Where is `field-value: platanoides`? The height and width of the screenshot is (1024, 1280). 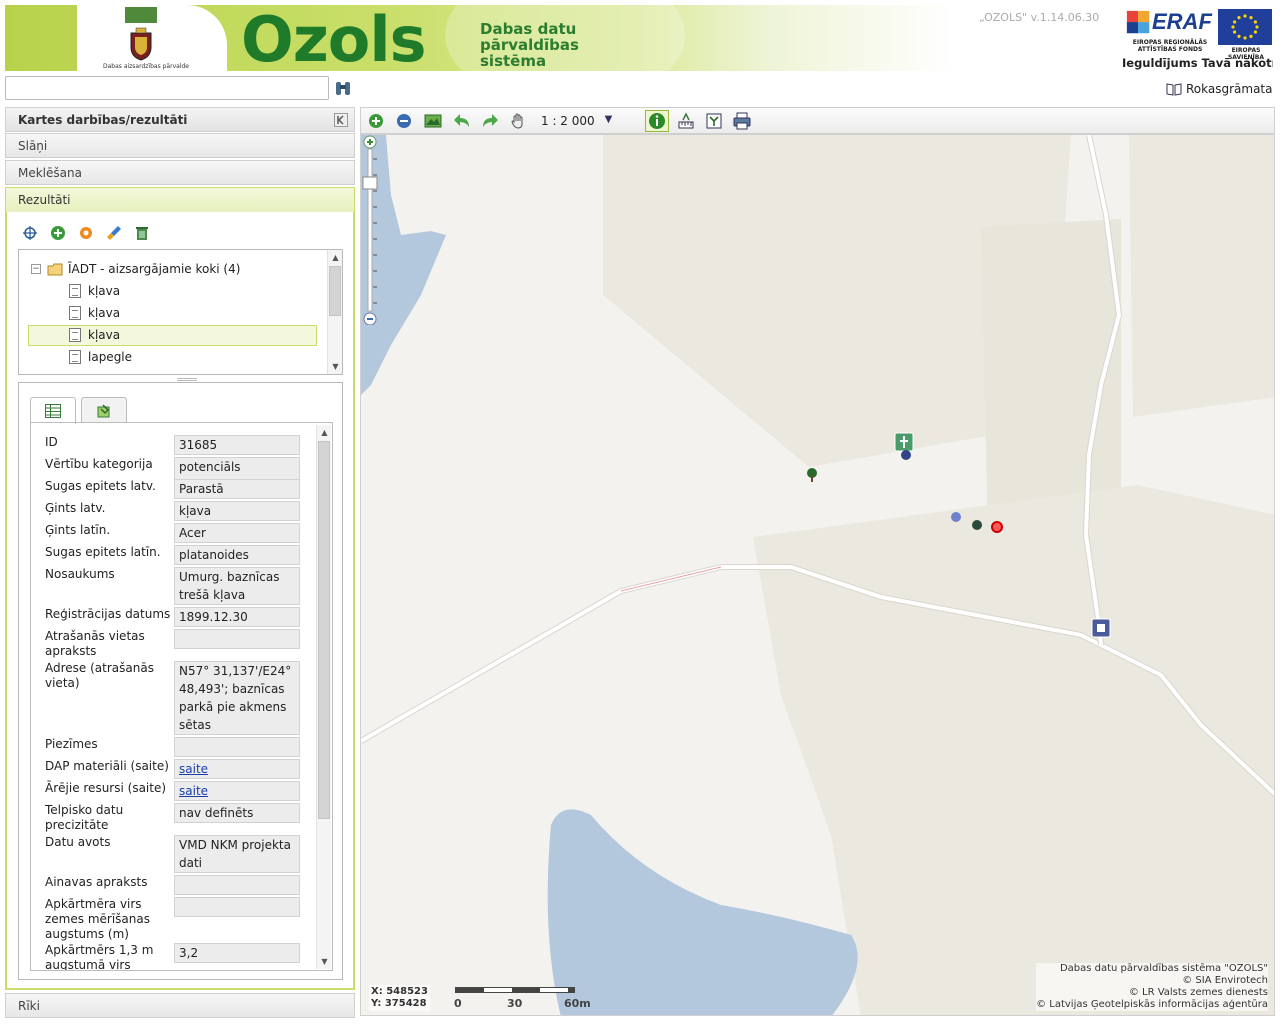 field-value: platanoides is located at coordinates (237, 555).